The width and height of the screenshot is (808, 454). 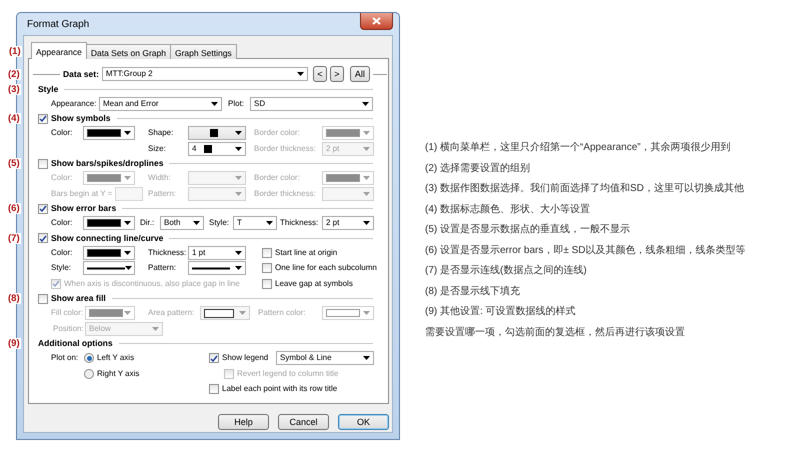 What do you see at coordinates (217, 253) in the screenshot?
I see `dropdown: 1 pt` at bounding box center [217, 253].